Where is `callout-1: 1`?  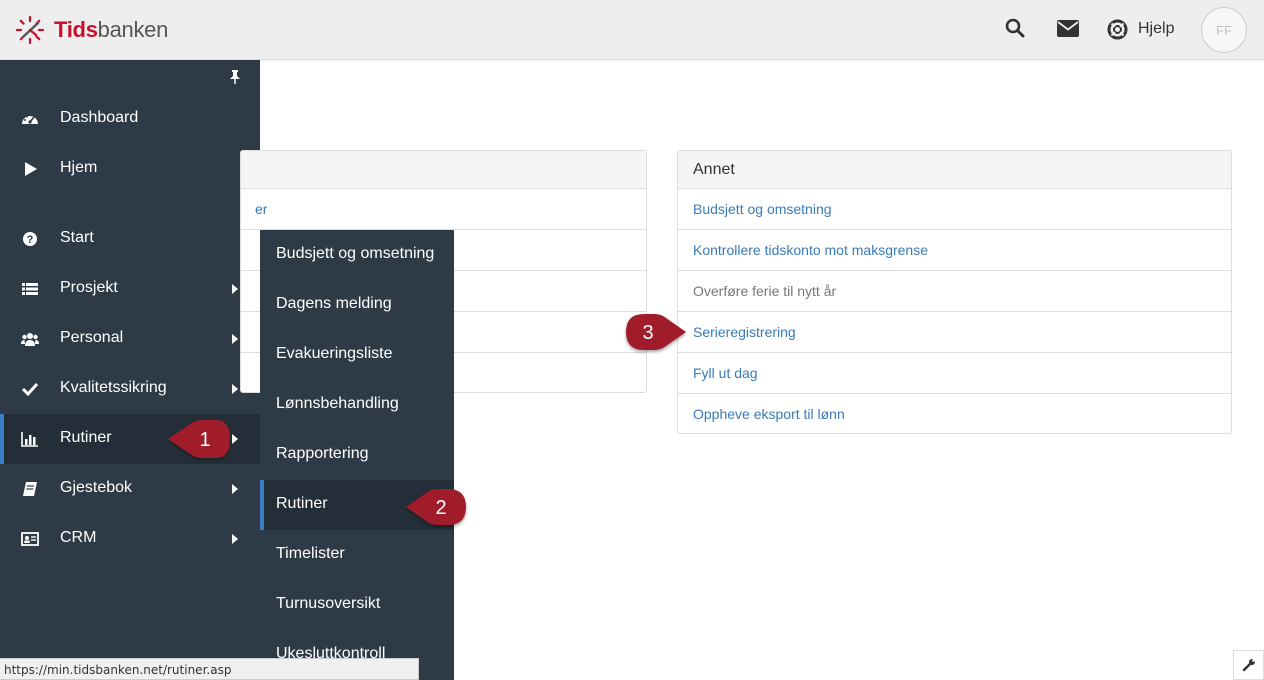 callout-1: 1 is located at coordinates (199, 439).